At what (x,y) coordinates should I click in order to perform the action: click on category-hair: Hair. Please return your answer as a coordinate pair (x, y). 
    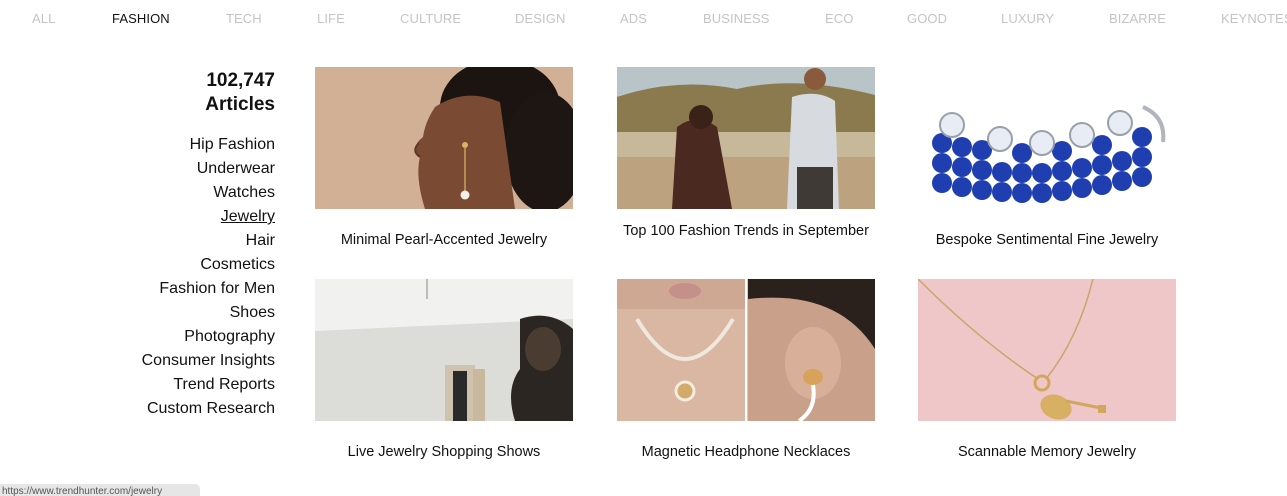
    Looking at the image, I should click on (165, 241).